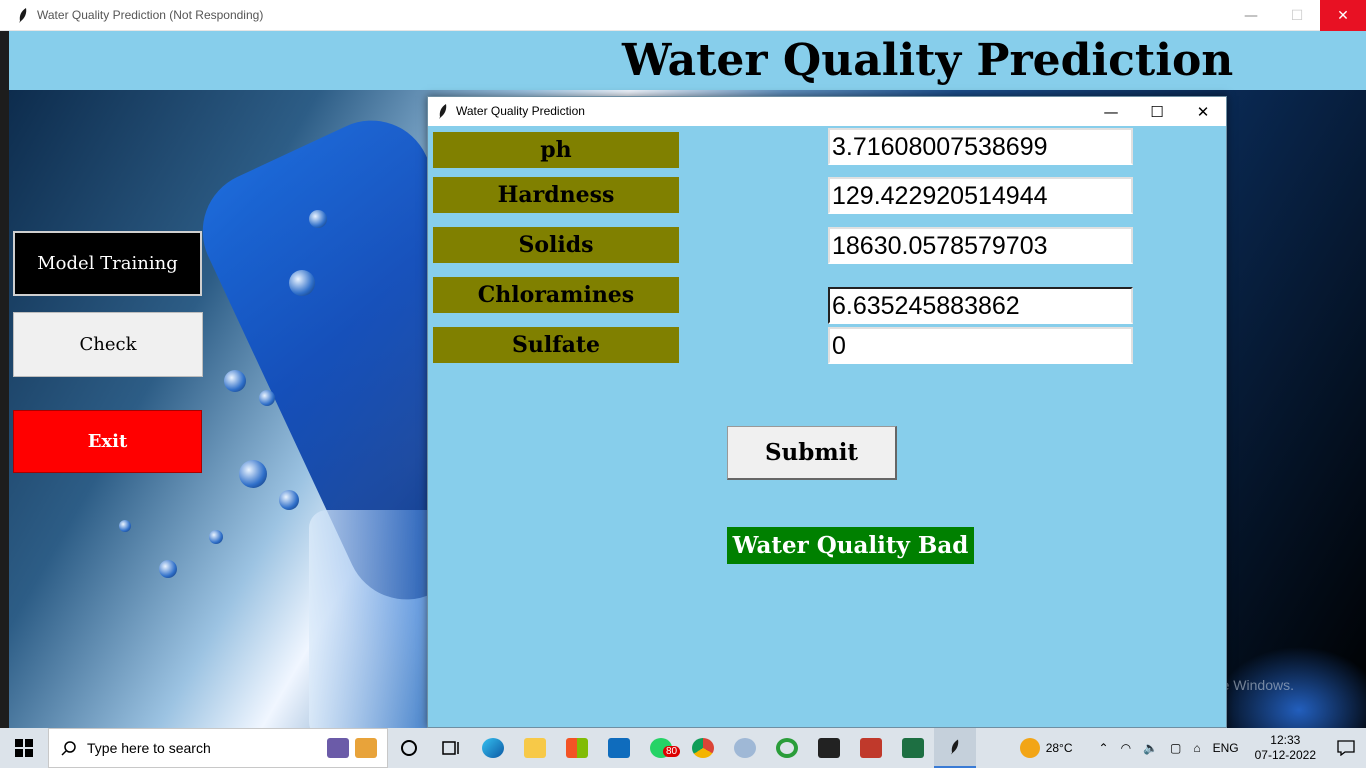 This screenshot has height=768, width=1366. I want to click on store-button, so click(577, 748).